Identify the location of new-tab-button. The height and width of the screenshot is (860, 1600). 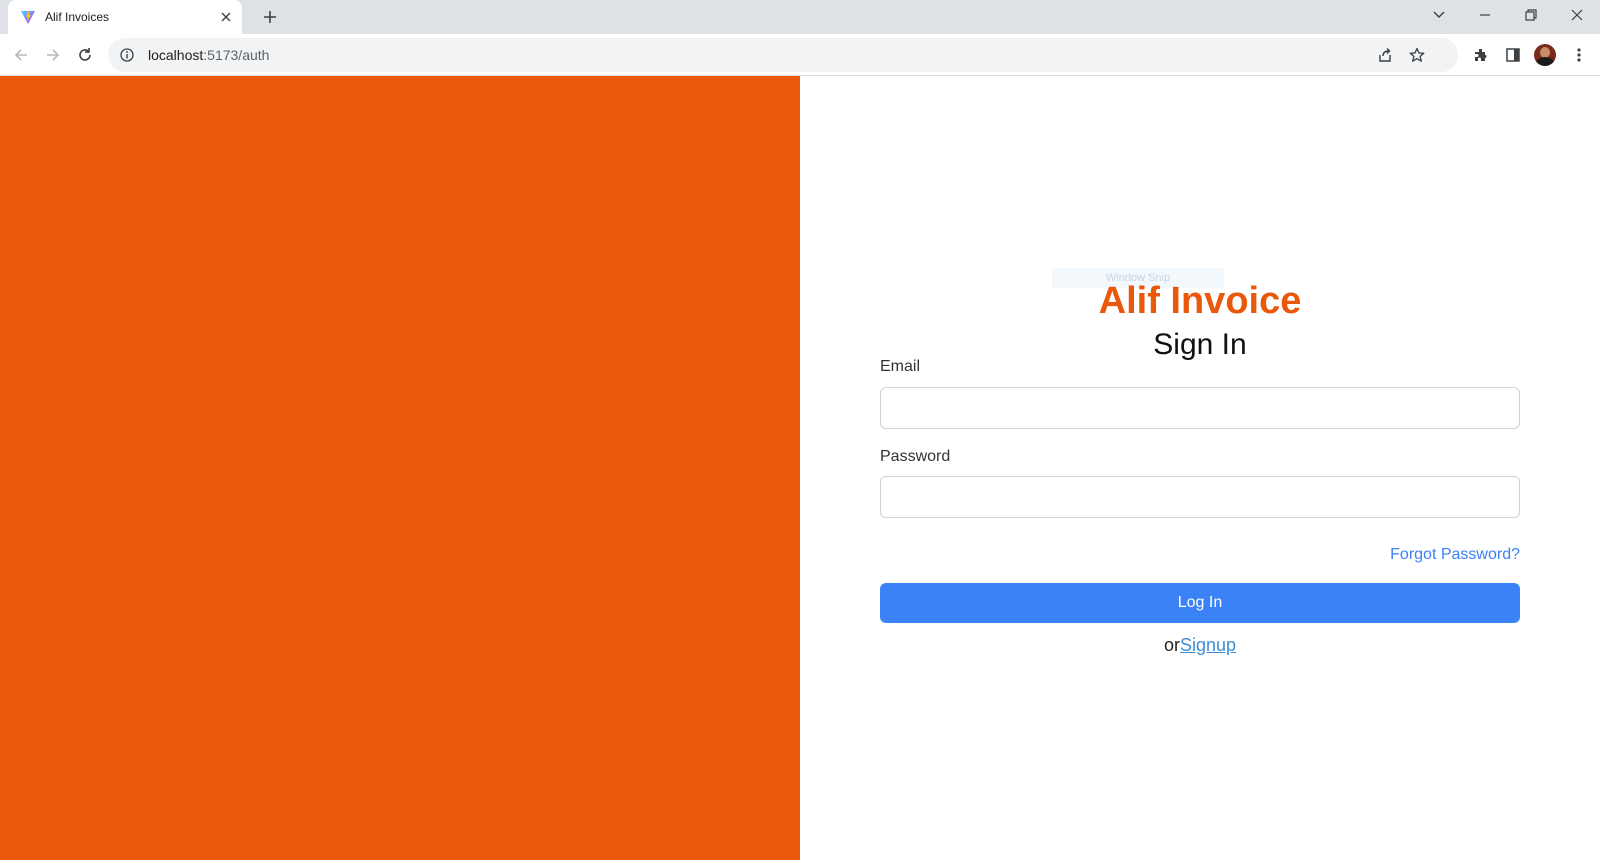
(270, 17).